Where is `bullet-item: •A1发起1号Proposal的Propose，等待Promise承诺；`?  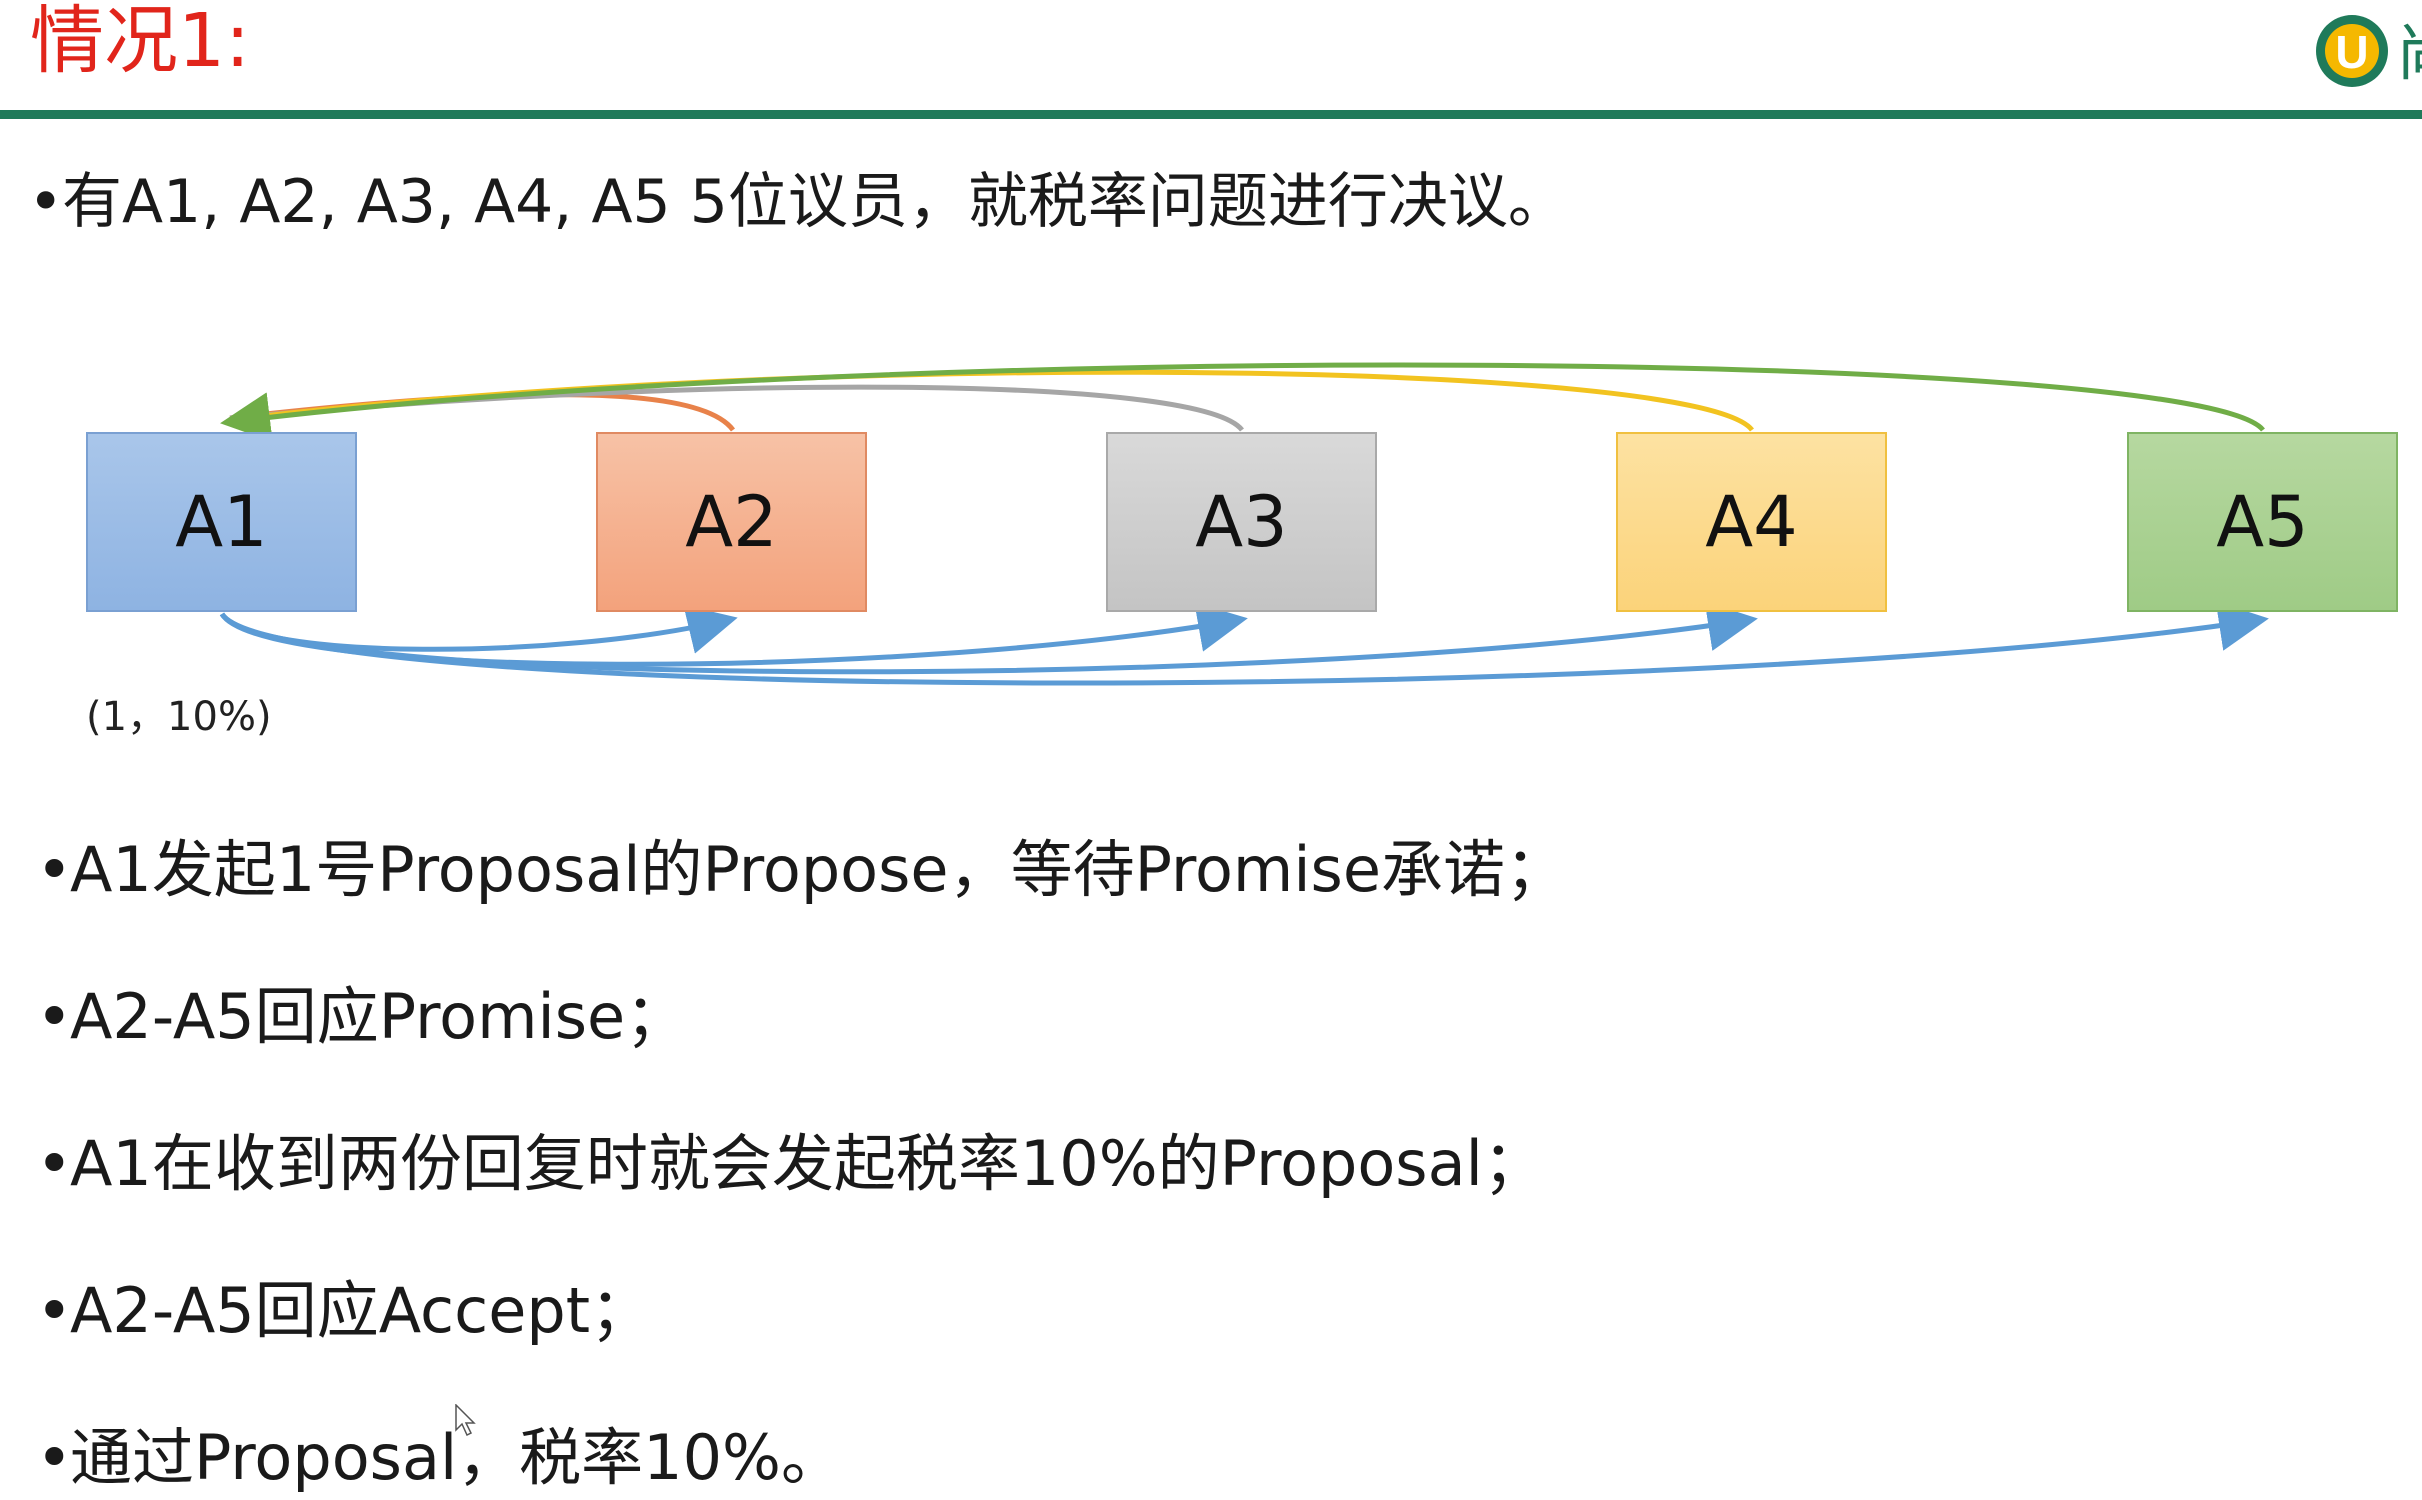
bullet-item: •A1发起1号Proposal的Propose，等待Promise承诺； is located at coordinates (801, 870).